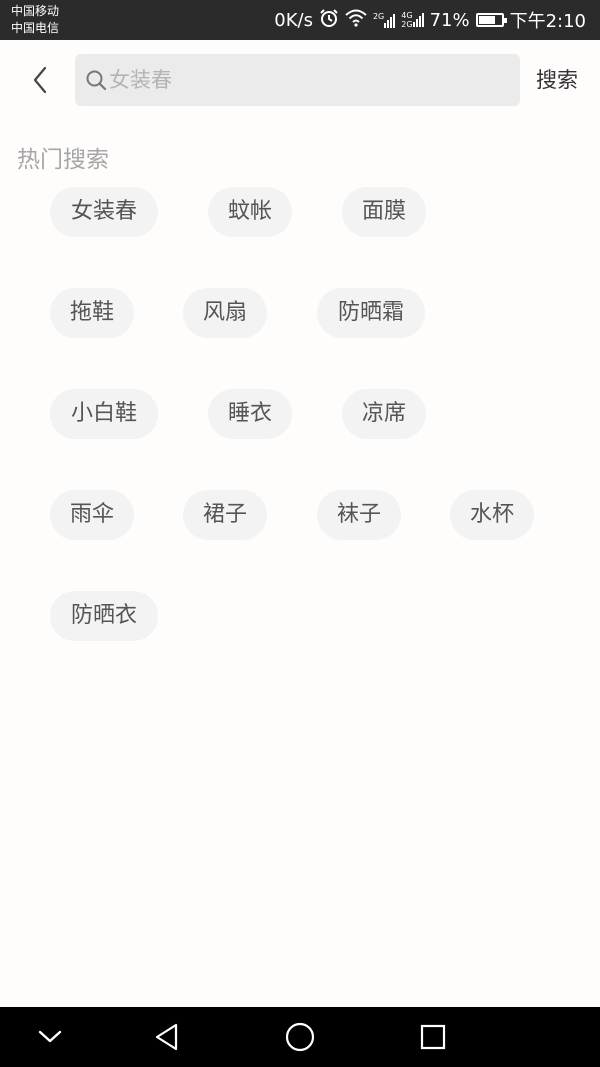 This screenshot has width=600, height=1067. I want to click on nav-hide-button, so click(50, 1037).